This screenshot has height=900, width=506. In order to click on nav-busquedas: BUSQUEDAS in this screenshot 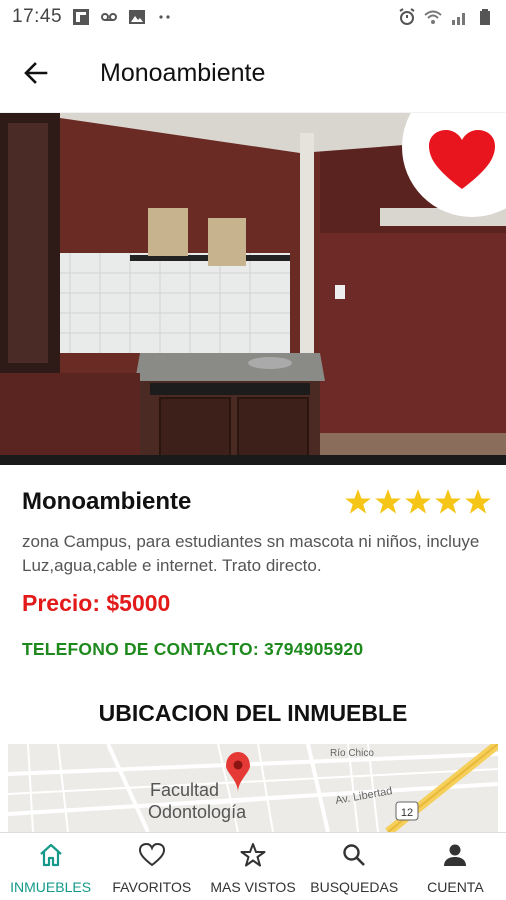, I will do `click(354, 866)`.